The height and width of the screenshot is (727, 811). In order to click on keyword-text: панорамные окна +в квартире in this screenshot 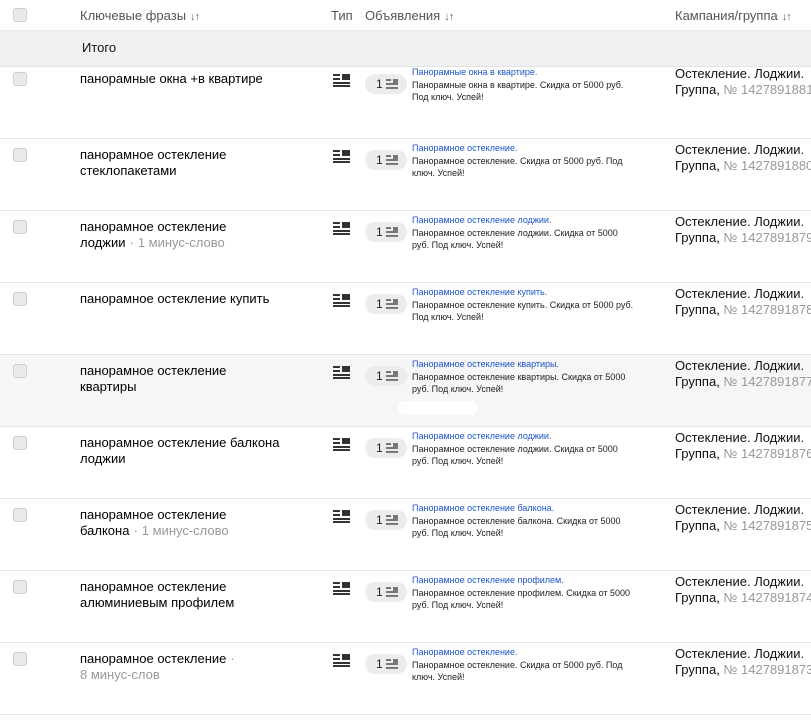, I will do `click(171, 78)`.